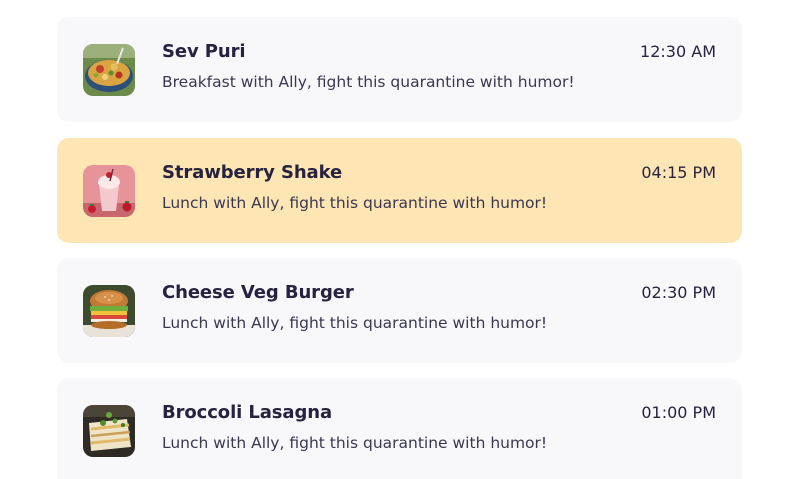 The image size is (800, 479). Describe the element at coordinates (678, 412) in the screenshot. I see `meal-time: 01:00 PM` at that location.